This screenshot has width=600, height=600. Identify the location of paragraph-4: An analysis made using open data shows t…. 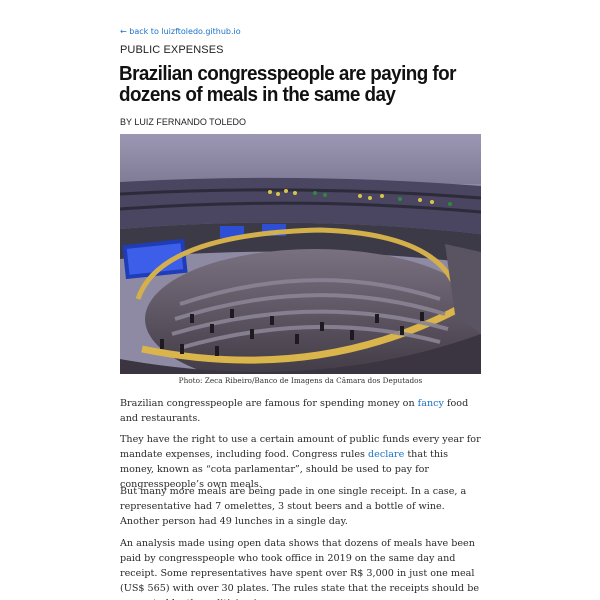
(300, 569).